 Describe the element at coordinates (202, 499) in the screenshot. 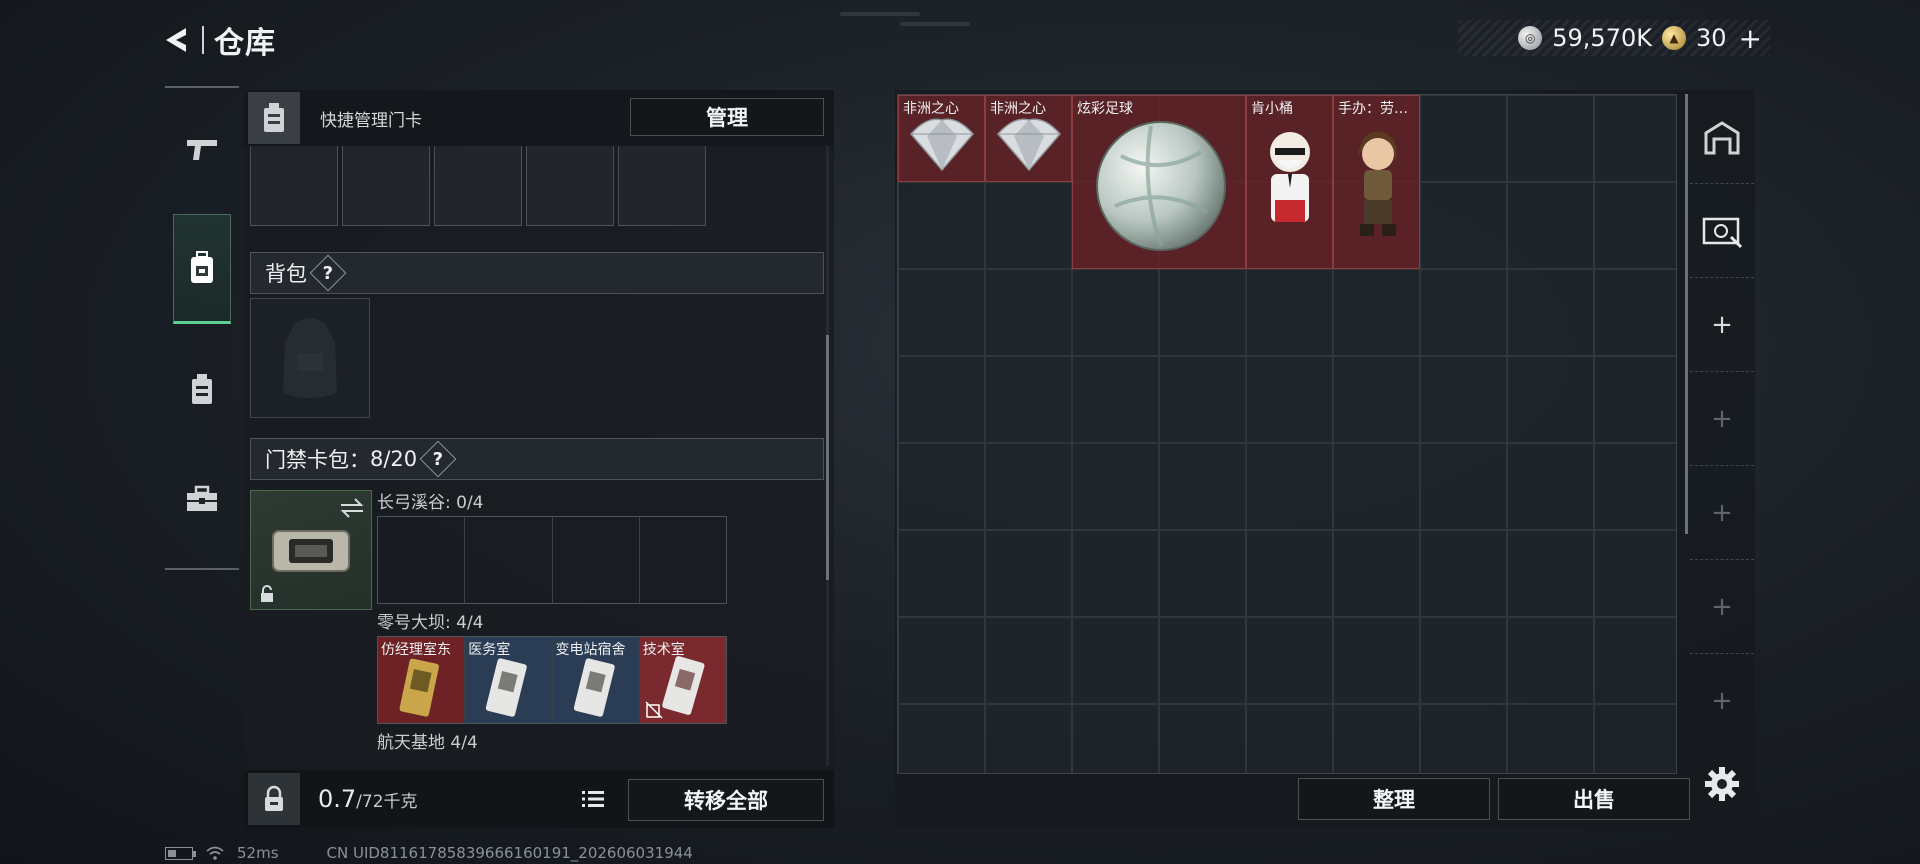

I see `nav-toolbox` at that location.